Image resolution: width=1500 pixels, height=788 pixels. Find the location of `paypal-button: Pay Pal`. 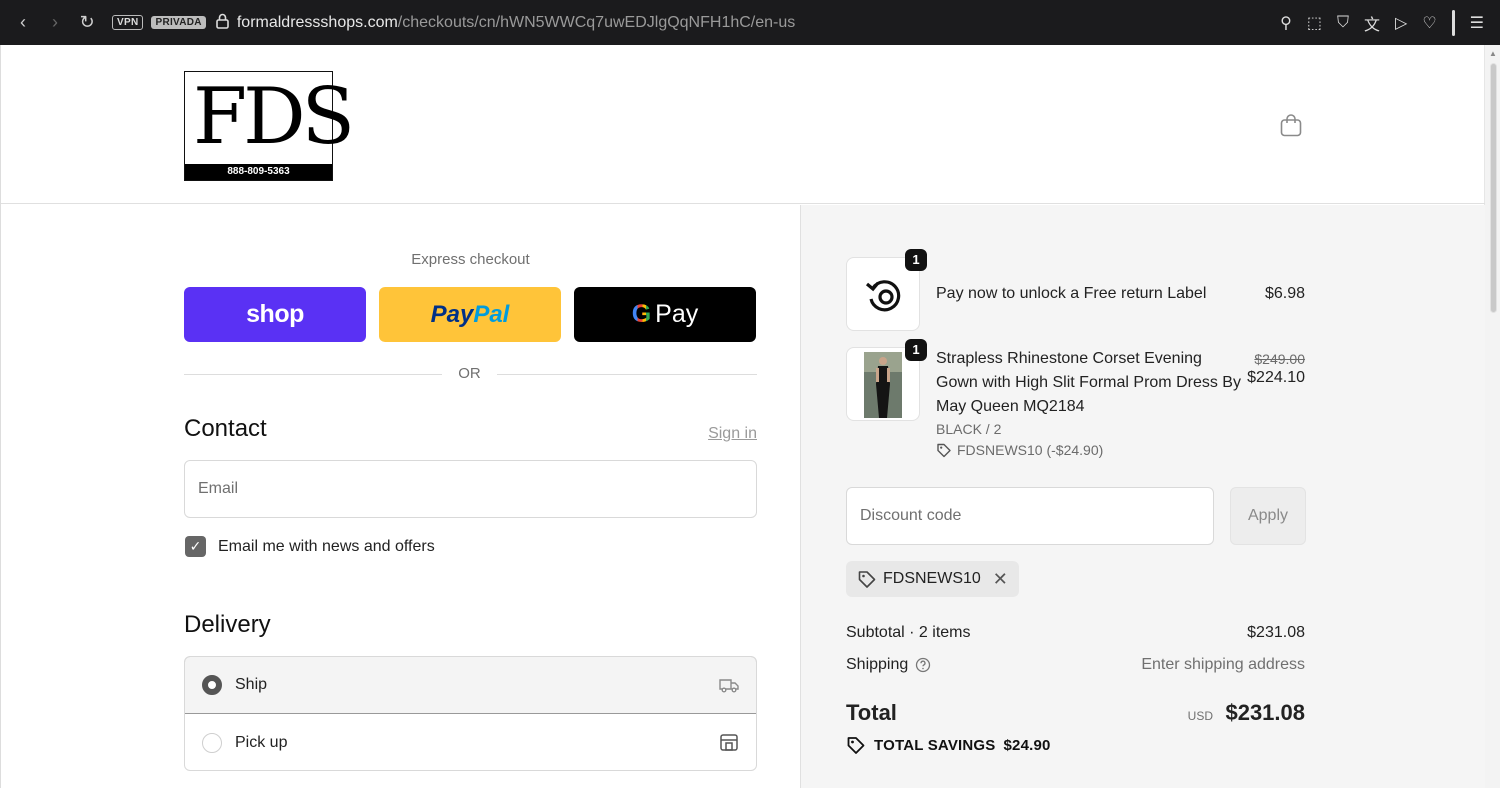

paypal-button: Pay Pal is located at coordinates (470, 314).